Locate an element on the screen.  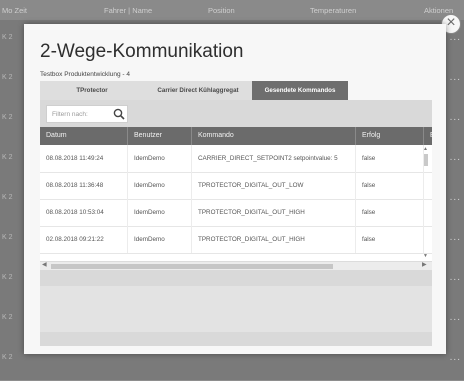
bg-col-time: Mo Zeit is located at coordinates (15, 10).